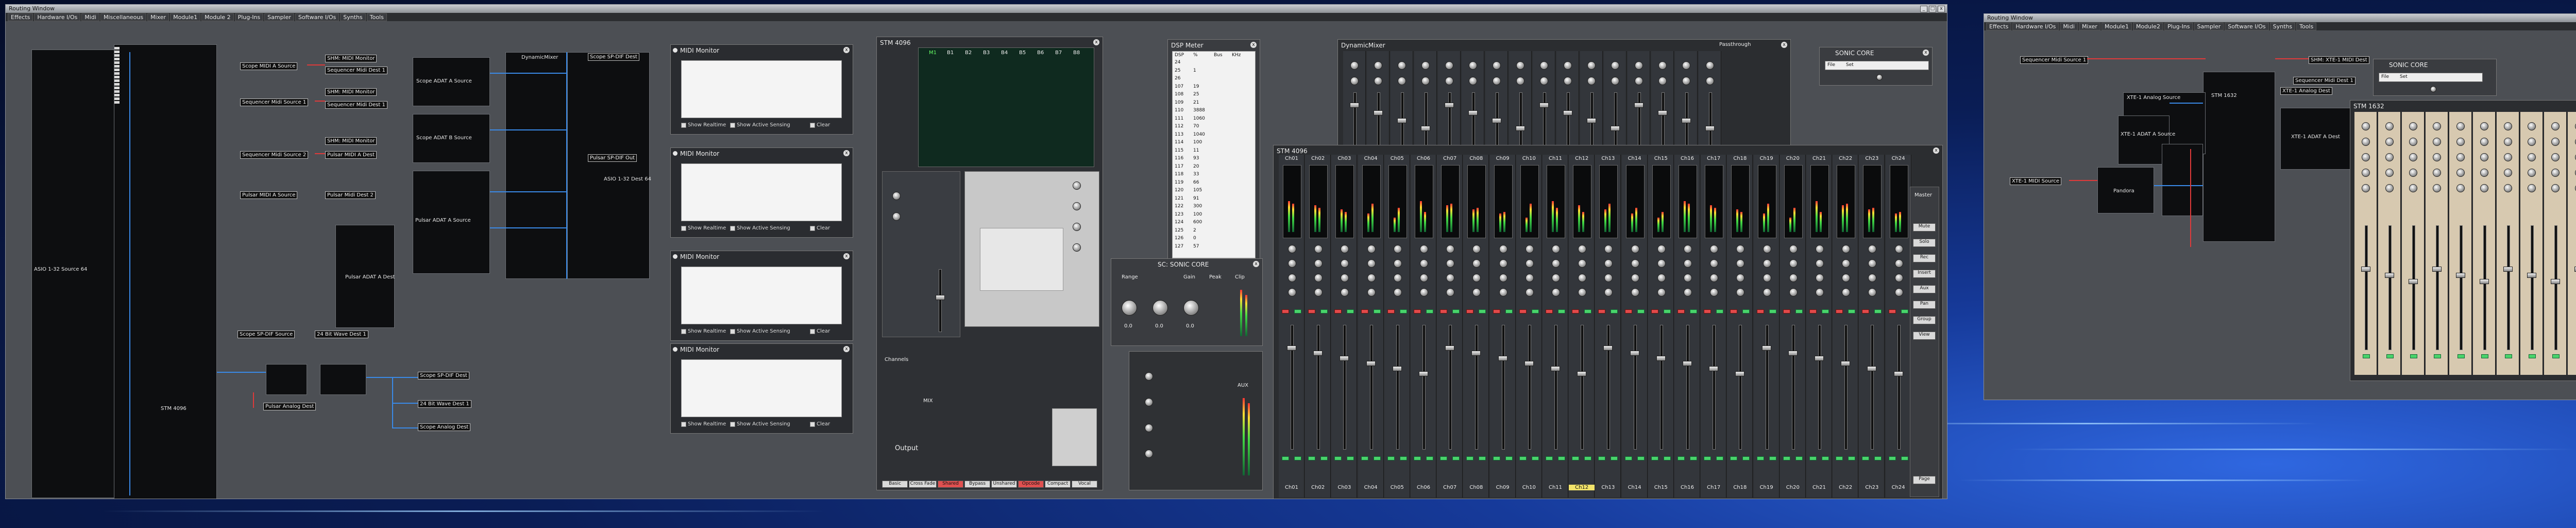 The height and width of the screenshot is (528, 2576). Describe the element at coordinates (1635, 487) in the screenshot. I see `channel-select-button: Ch14` at that location.